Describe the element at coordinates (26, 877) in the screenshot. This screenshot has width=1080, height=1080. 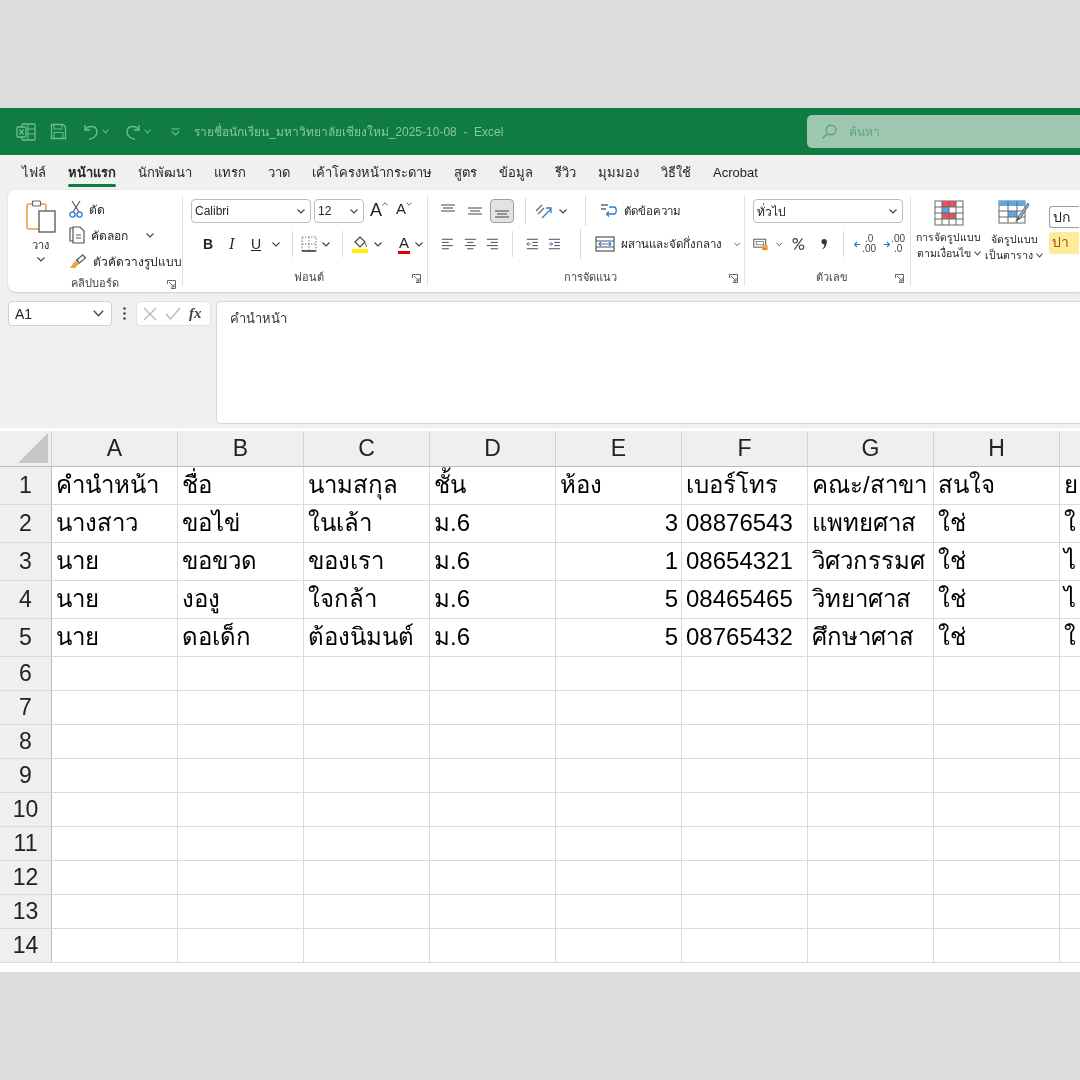
I see `row-header: 12` at that location.